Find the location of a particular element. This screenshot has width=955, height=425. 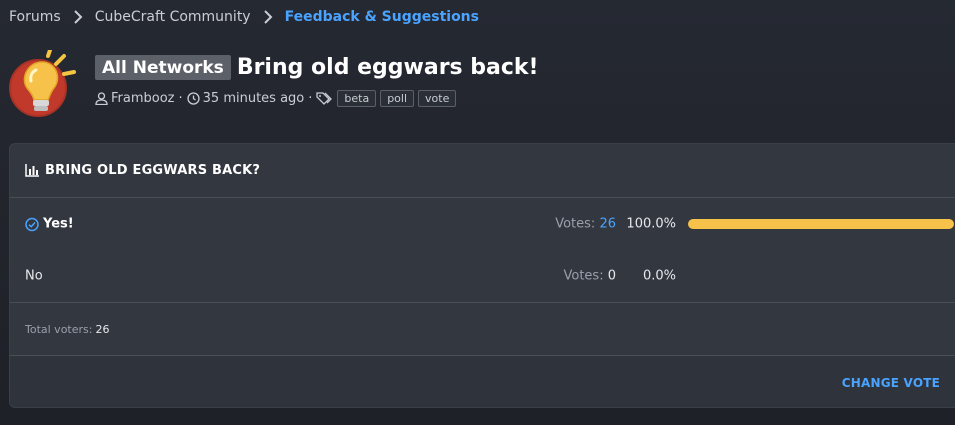

poll-header: BRING OLD EGGWARS BACK? is located at coordinates (482, 171).